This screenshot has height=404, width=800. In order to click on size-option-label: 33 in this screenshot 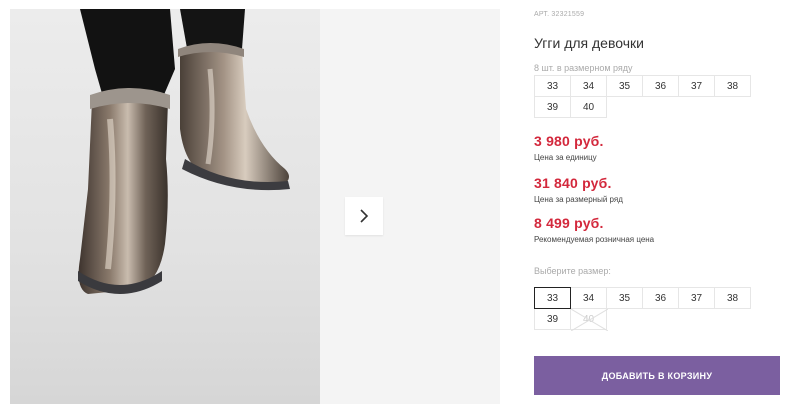, I will do `click(552, 298)`.